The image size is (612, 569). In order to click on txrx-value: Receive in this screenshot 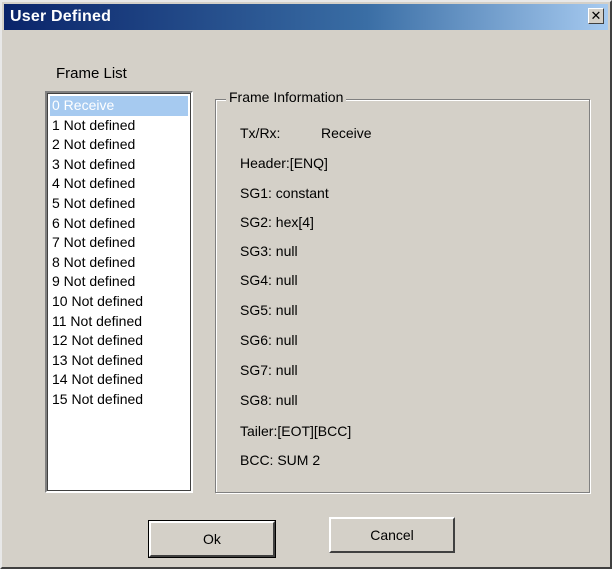, I will do `click(346, 133)`.